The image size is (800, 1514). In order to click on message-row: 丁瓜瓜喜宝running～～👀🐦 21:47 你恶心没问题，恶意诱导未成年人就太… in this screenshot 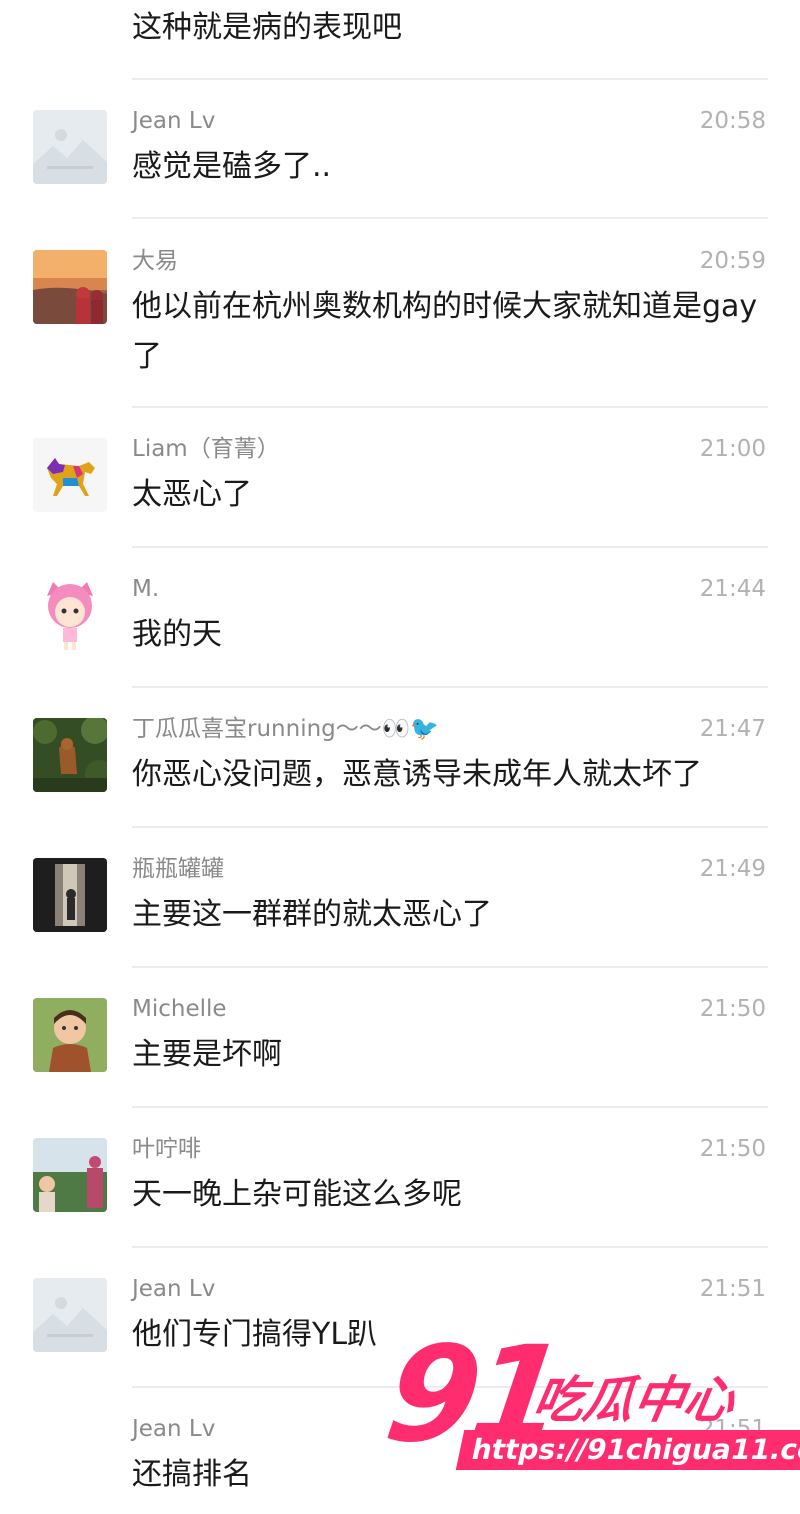, I will do `click(400, 758)`.